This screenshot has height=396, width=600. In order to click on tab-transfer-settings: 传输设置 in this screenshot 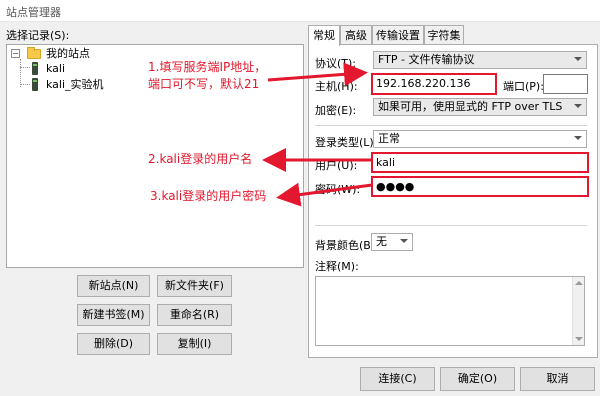, I will do `click(398, 35)`.